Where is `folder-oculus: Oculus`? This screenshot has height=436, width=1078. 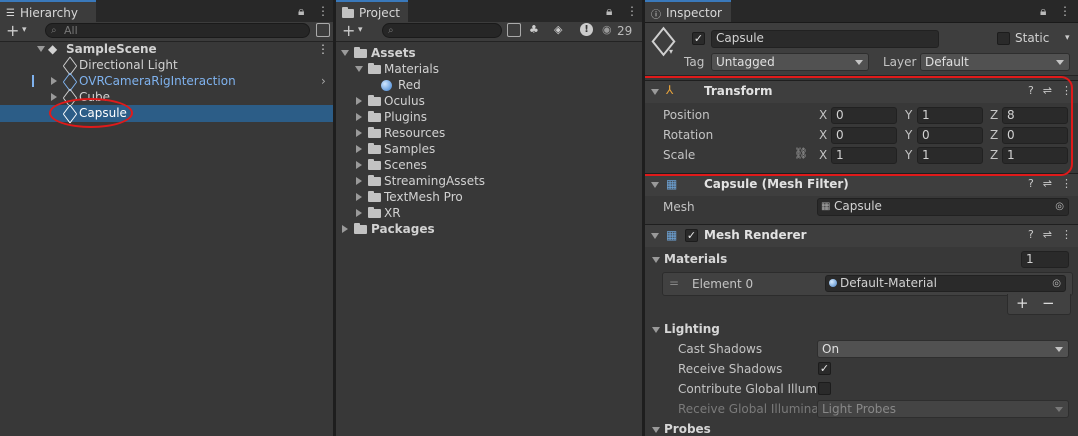 folder-oculus: Oculus is located at coordinates (489, 101).